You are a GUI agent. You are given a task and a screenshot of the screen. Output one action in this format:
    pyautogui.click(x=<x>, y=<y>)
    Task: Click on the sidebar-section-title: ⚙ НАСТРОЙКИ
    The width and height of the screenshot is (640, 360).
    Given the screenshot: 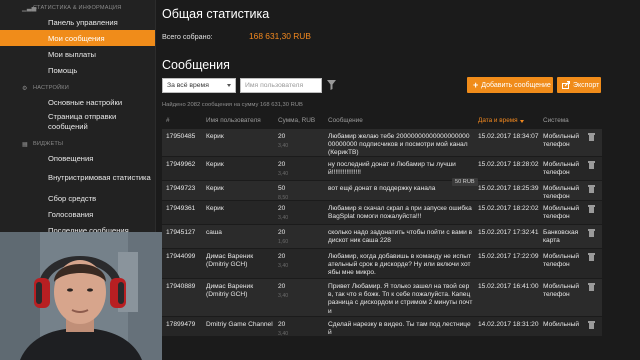 What is the action you would take?
    pyautogui.click(x=77, y=88)
    